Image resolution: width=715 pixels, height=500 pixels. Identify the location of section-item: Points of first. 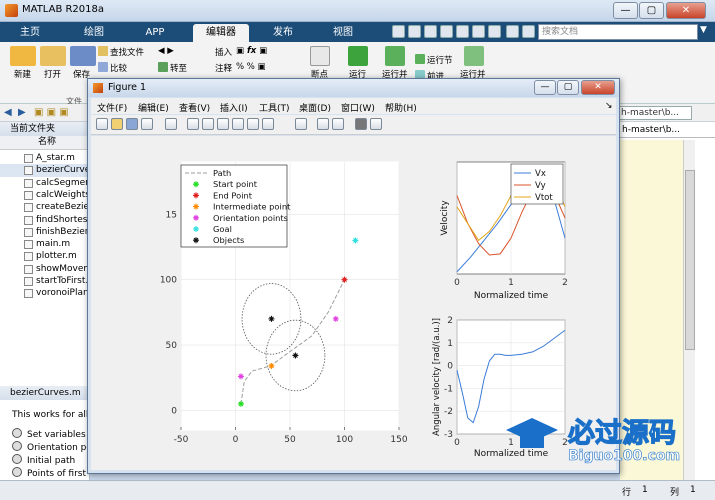
(49, 473).